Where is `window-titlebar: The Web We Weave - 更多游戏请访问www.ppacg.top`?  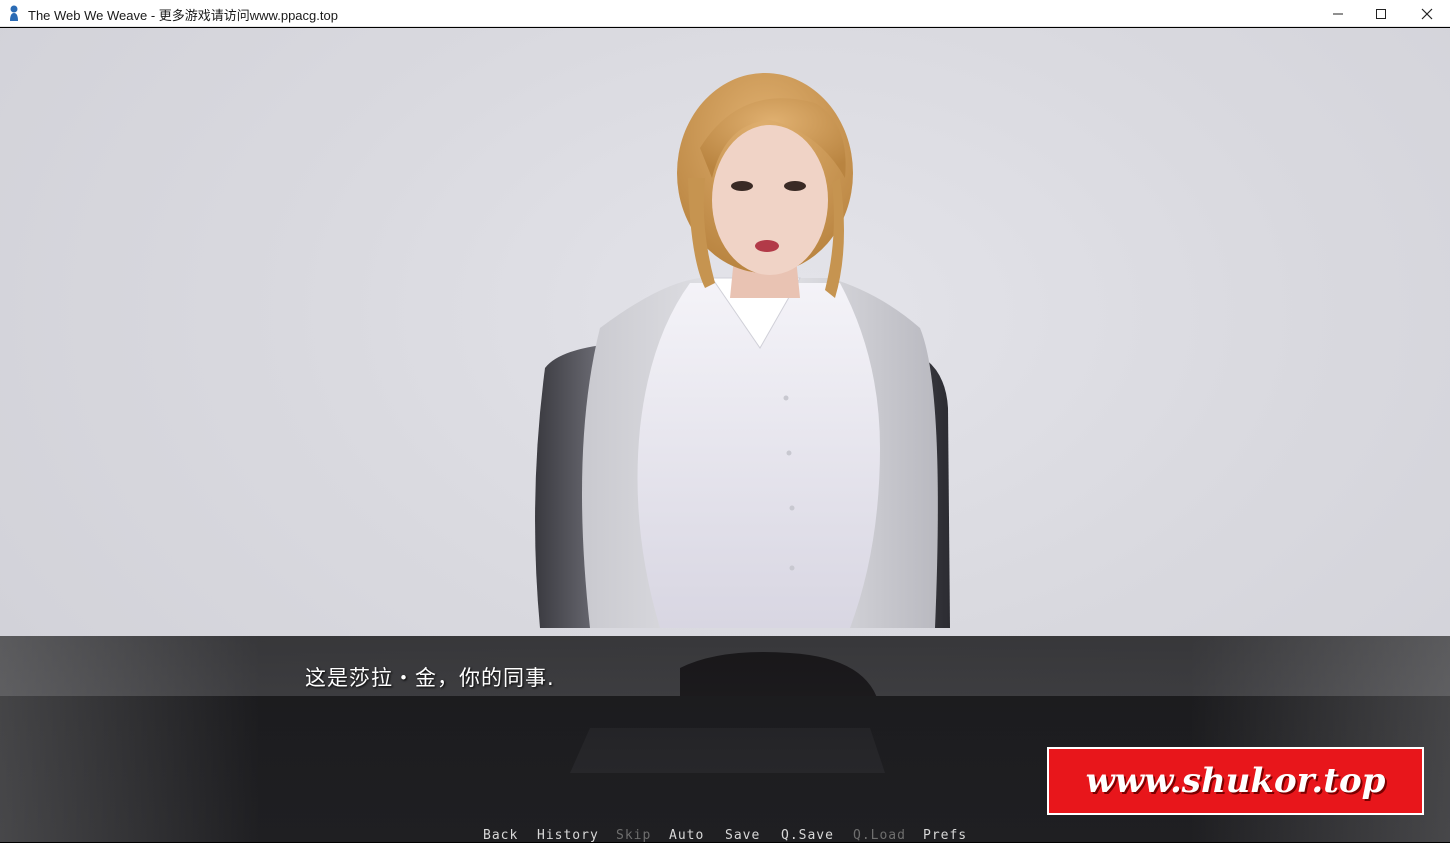
window-titlebar: The Web We Weave - 更多游戏请访问www.ppacg.top is located at coordinates (725, 13).